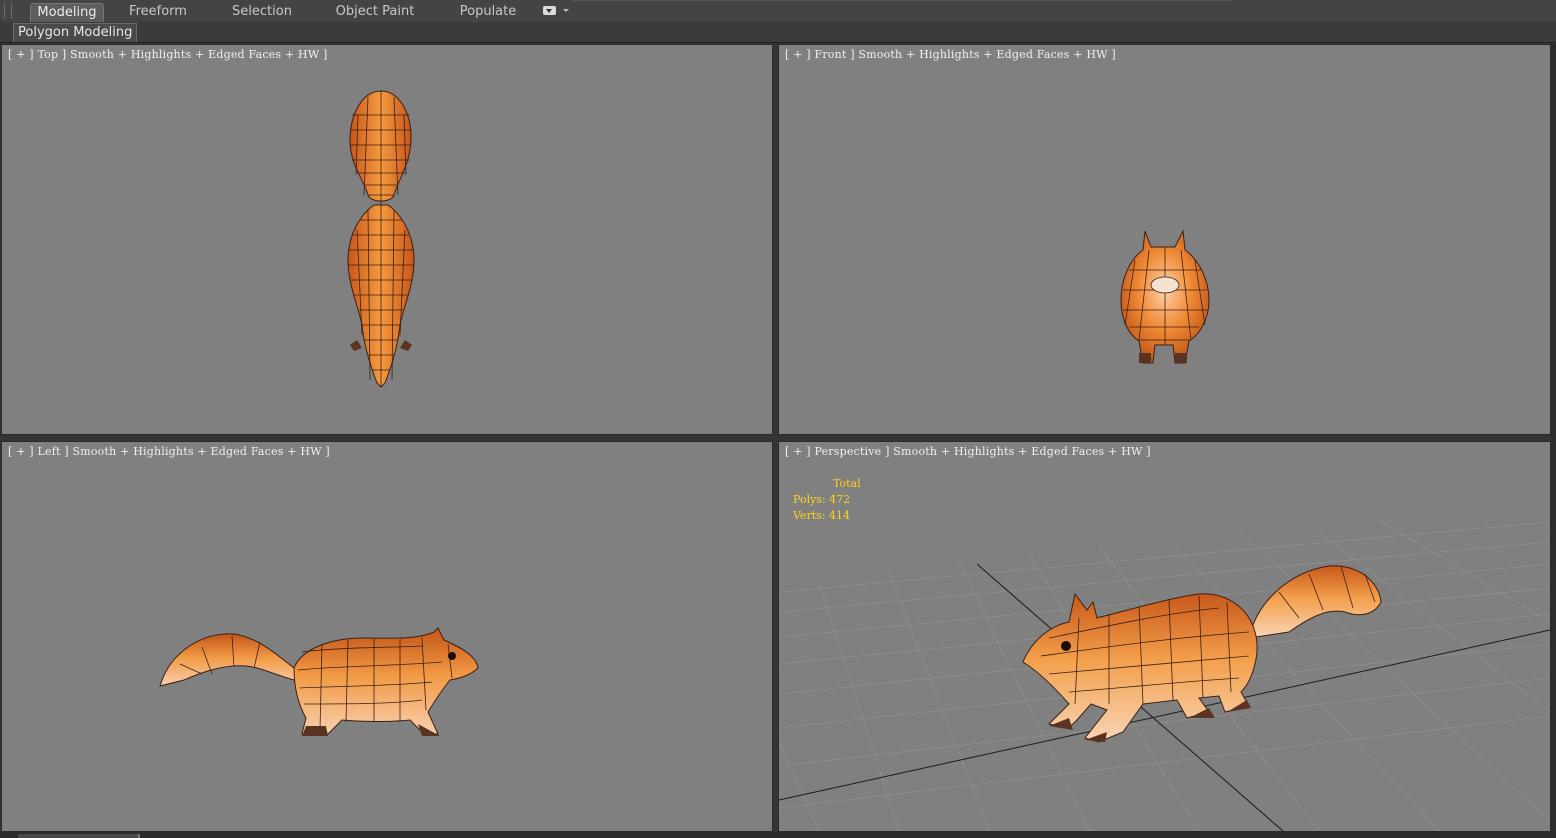 This screenshot has width=1556, height=838. I want to click on timeline-bar, so click(778, 835).